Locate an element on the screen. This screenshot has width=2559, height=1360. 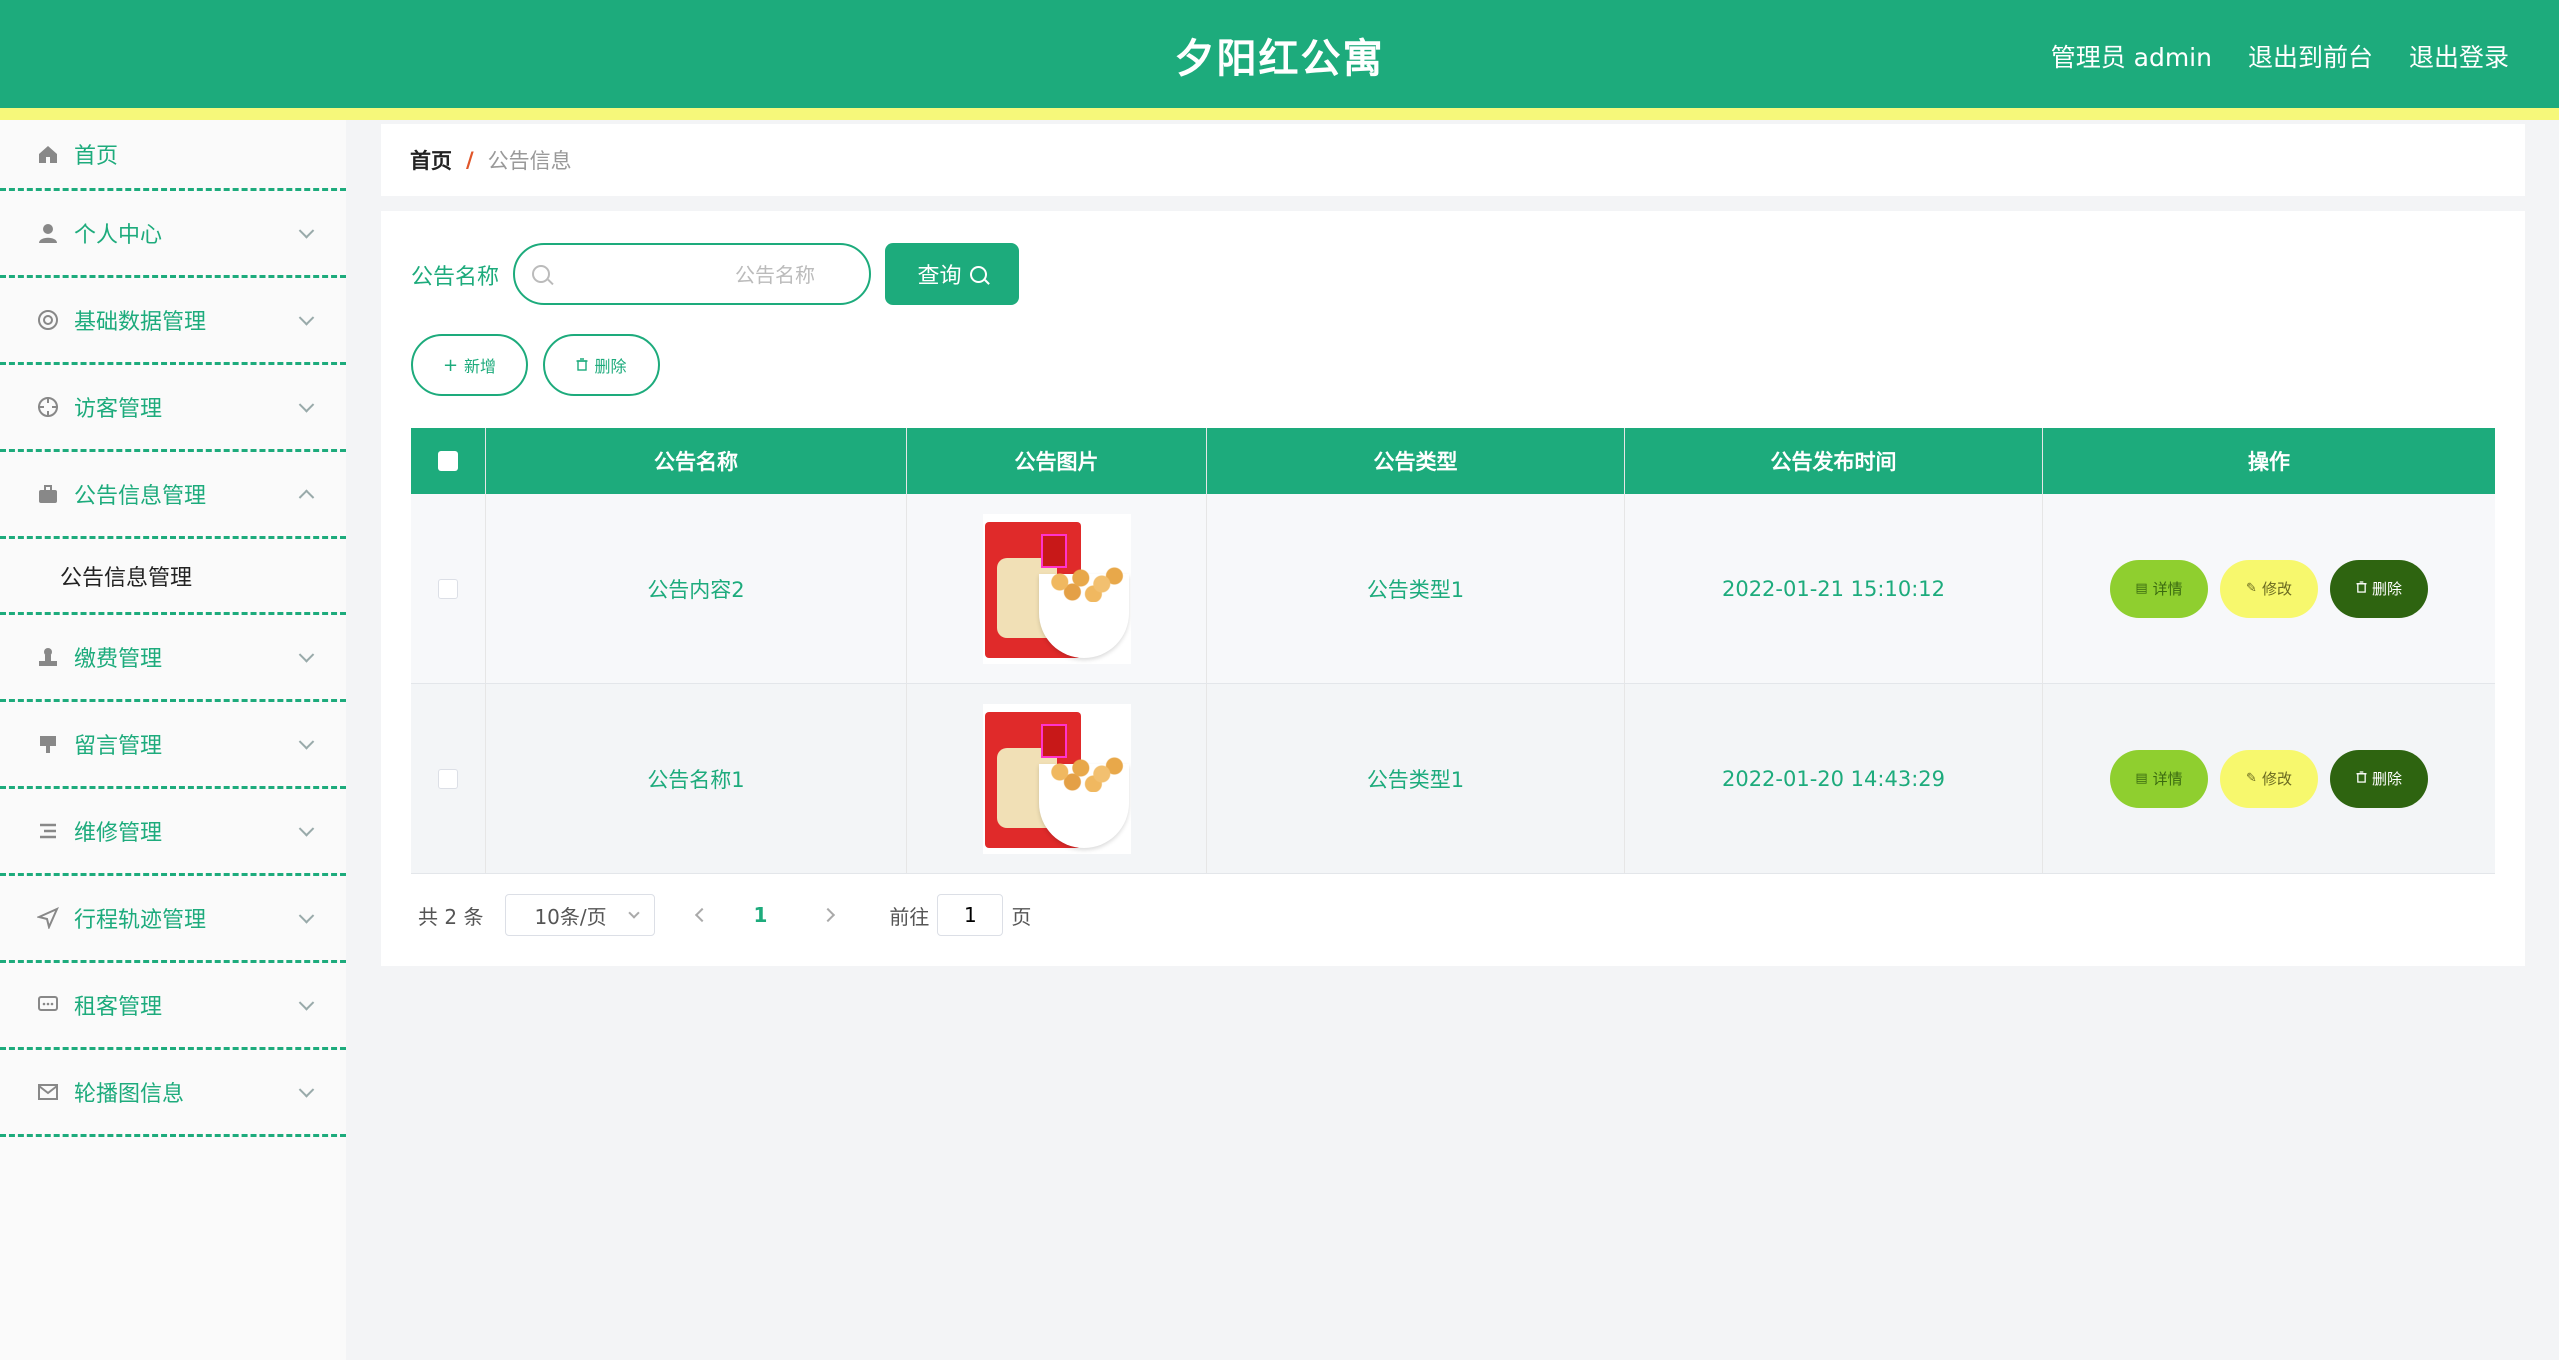
query-button: 查询 is located at coordinates (952, 274).